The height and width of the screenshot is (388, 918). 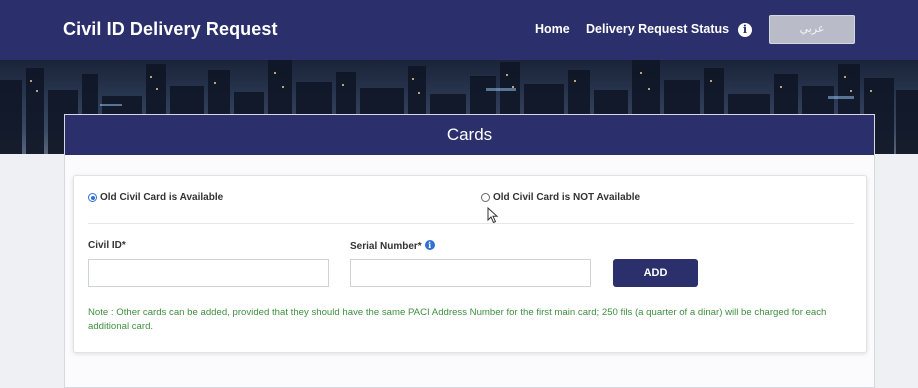 What do you see at coordinates (812, 29) in the screenshot?
I see `language-toggle-button: عربي` at bounding box center [812, 29].